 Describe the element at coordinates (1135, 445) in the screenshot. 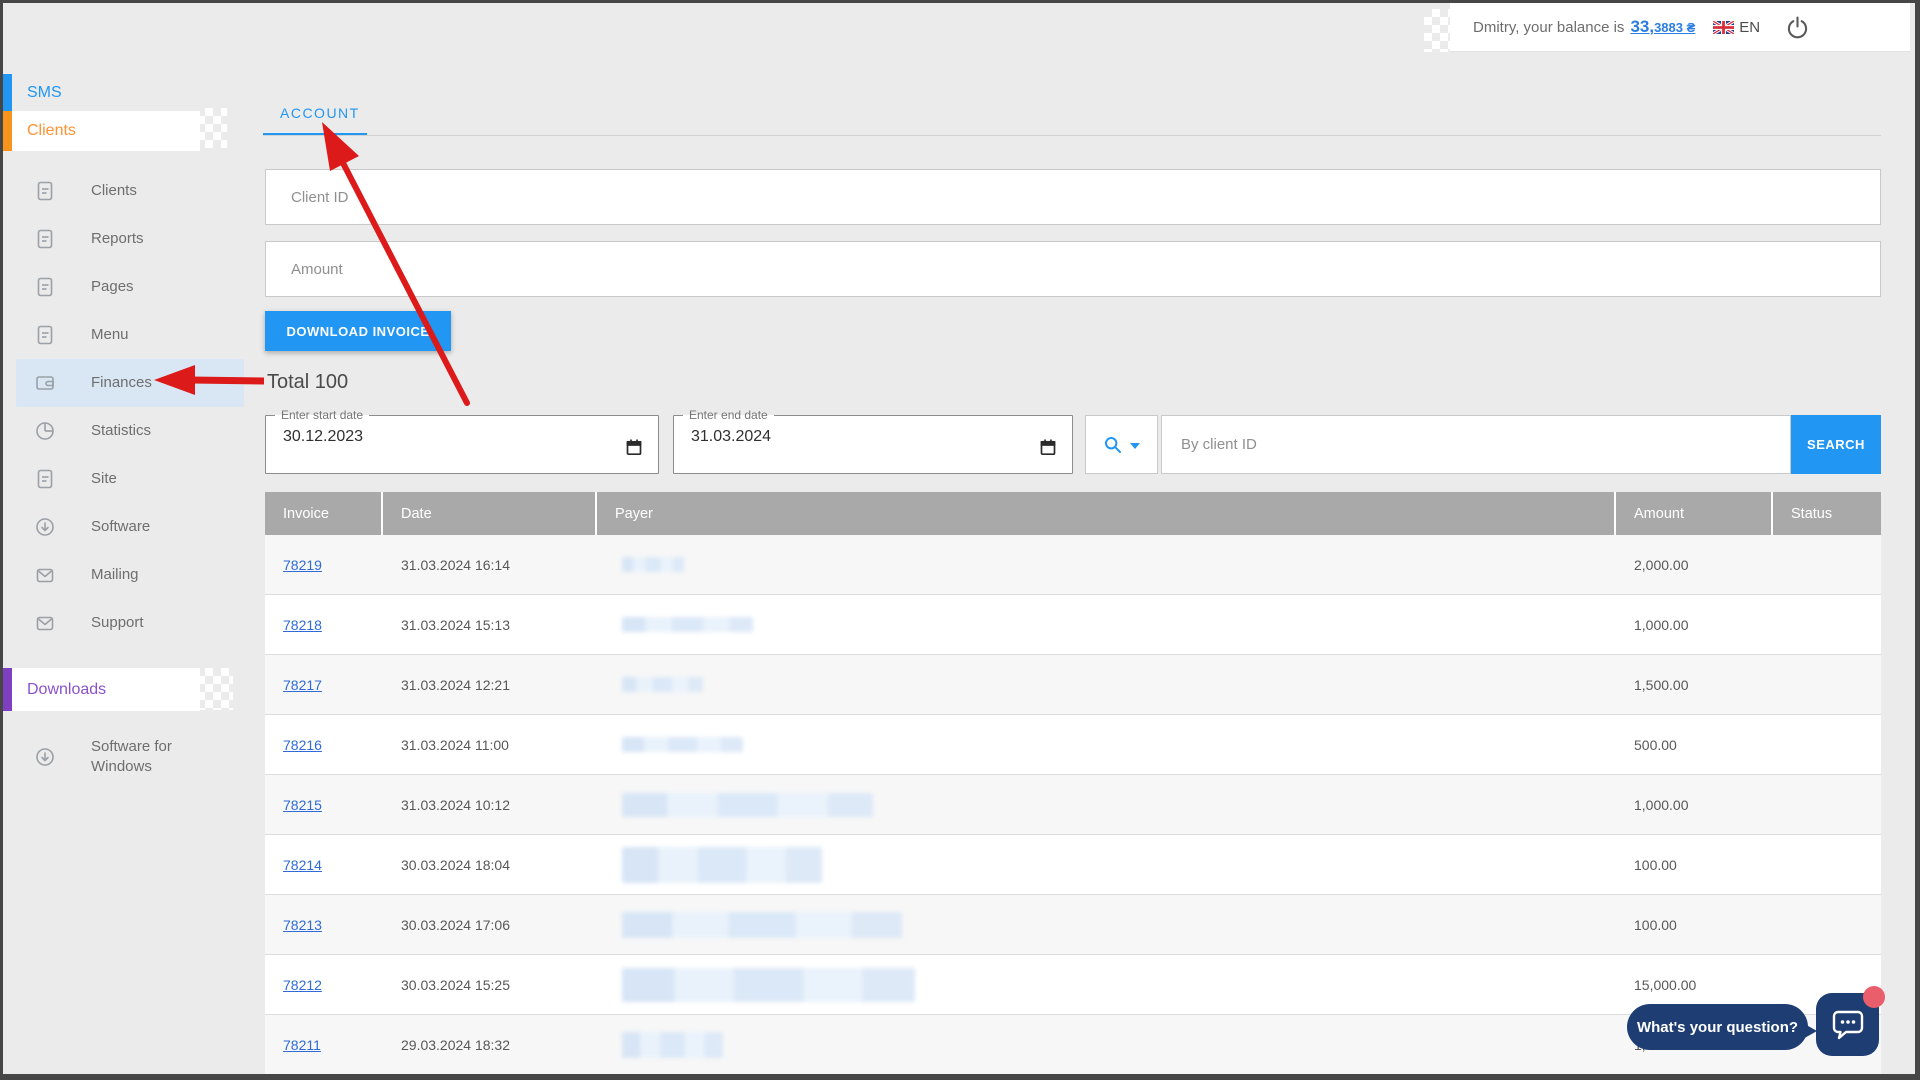

I see `chevron-down-icon` at that location.